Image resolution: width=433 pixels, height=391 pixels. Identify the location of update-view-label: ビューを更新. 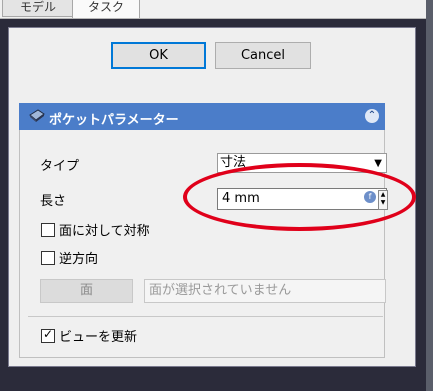
(98, 337).